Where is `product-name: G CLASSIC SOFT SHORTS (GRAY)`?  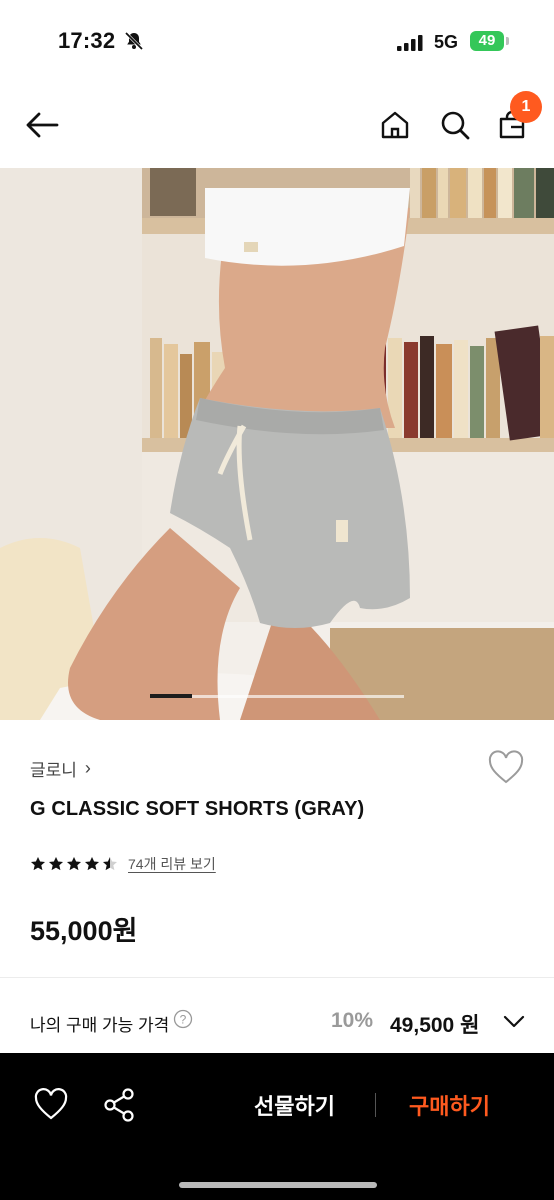
product-name: G CLASSIC SOFT SHORTS (GRAY) is located at coordinates (197, 809).